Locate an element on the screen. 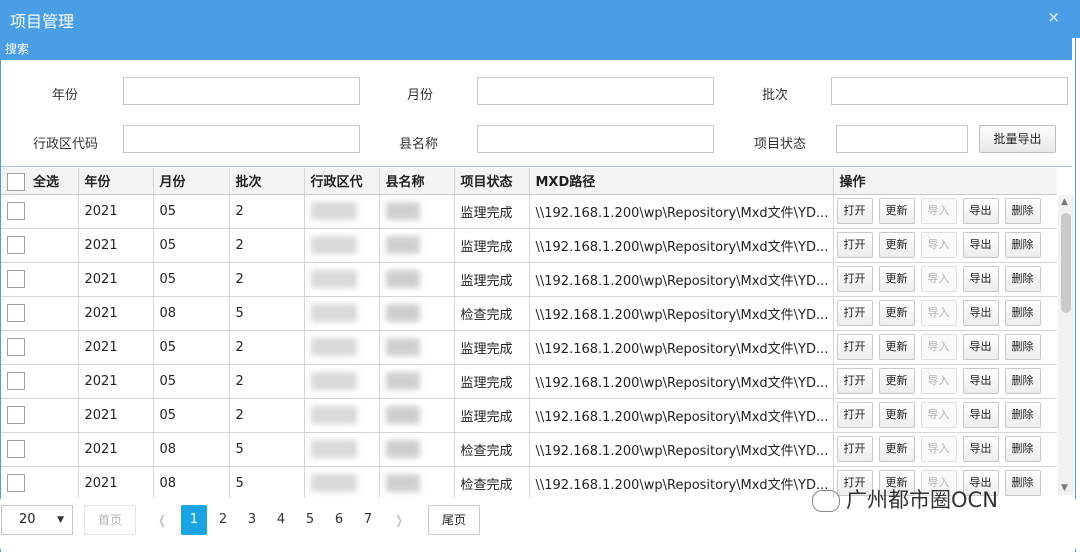 The height and width of the screenshot is (552, 1080). col-header-year: 年份 is located at coordinates (116, 181).